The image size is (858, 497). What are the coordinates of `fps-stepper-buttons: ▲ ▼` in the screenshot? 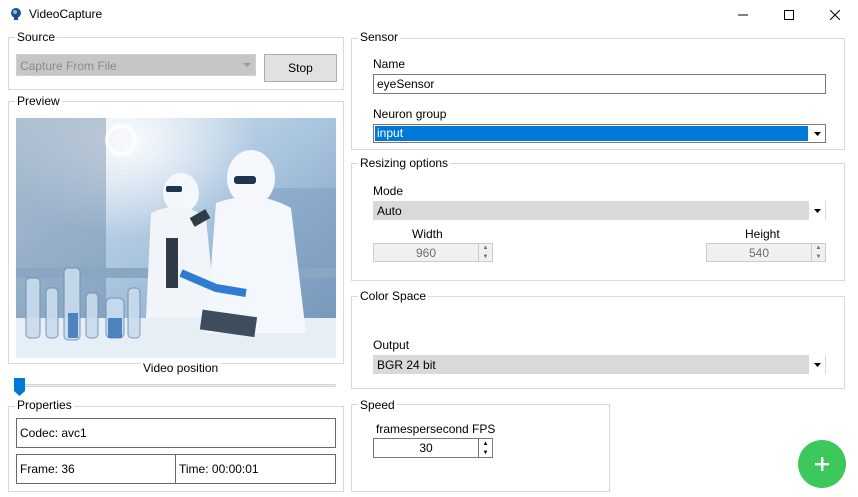 It's located at (485, 448).